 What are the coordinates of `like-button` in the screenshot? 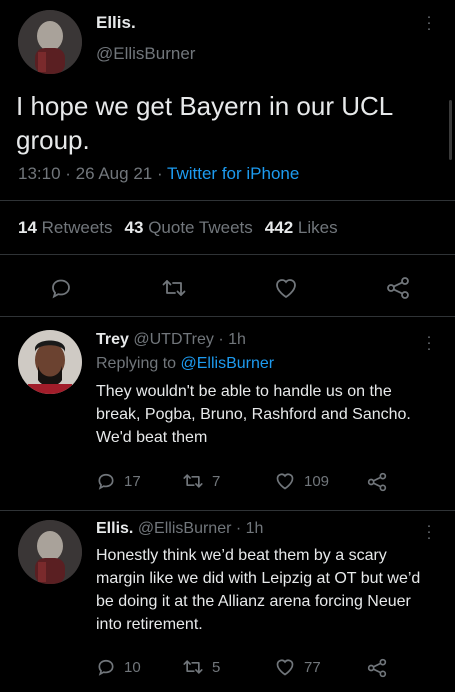 It's located at (286, 288).